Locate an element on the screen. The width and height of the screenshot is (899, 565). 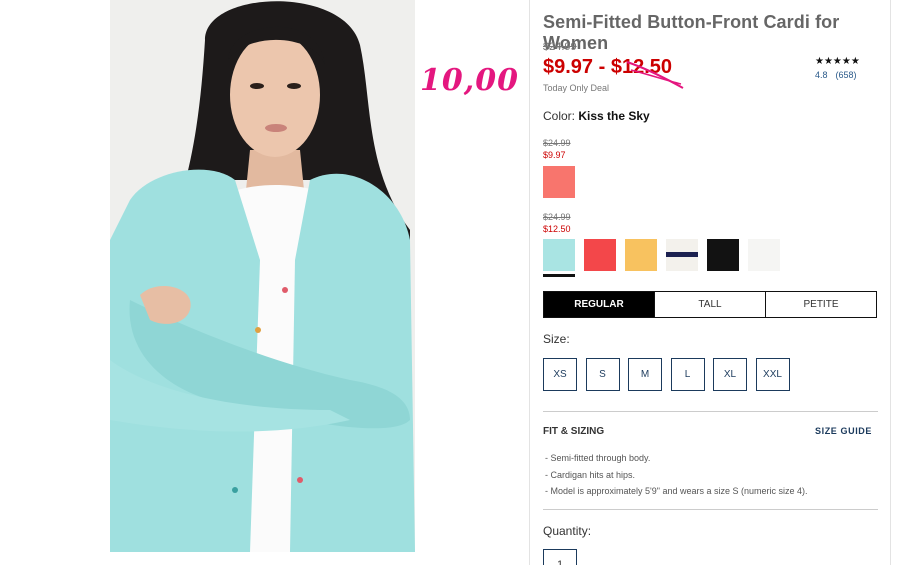
swatch-kiss-the-sky is located at coordinates (559, 255).